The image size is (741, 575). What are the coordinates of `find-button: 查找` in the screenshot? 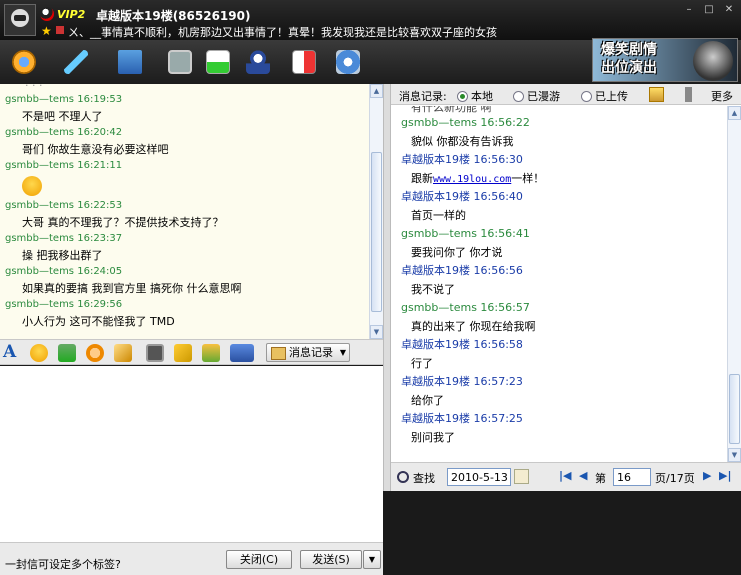 It's located at (415, 478).